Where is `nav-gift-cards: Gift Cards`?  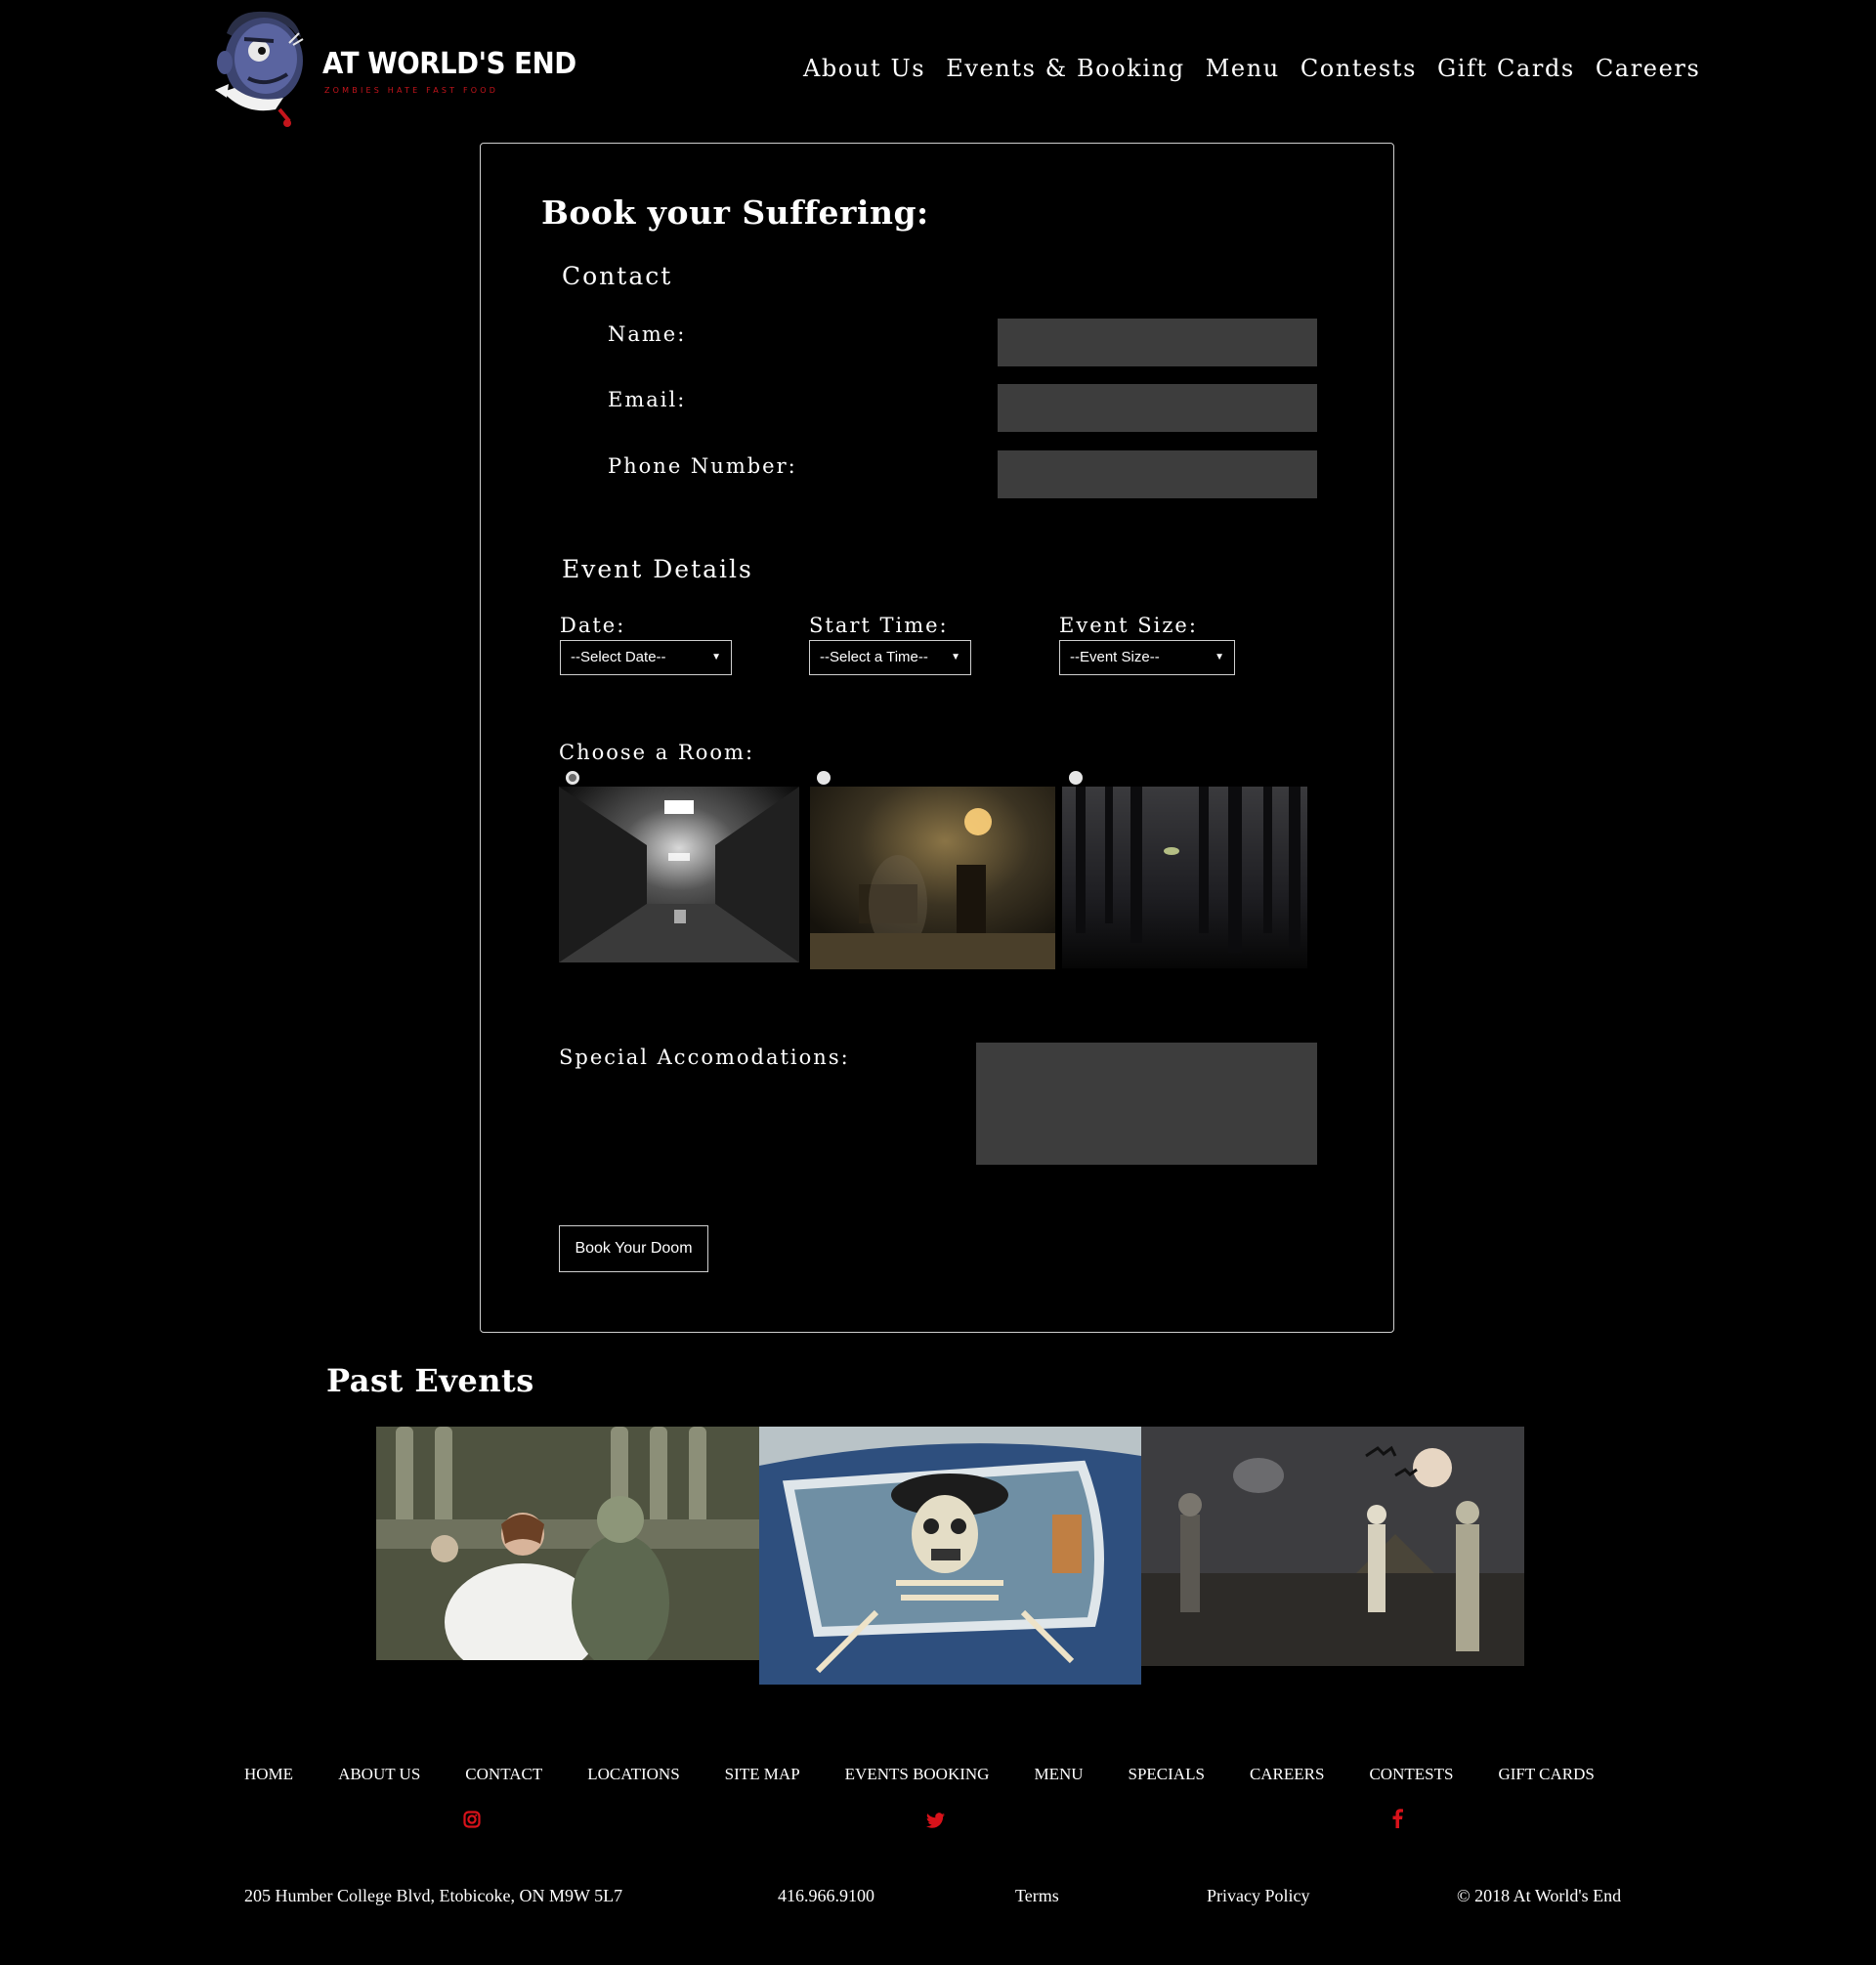 nav-gift-cards: Gift Cards is located at coordinates (1506, 69).